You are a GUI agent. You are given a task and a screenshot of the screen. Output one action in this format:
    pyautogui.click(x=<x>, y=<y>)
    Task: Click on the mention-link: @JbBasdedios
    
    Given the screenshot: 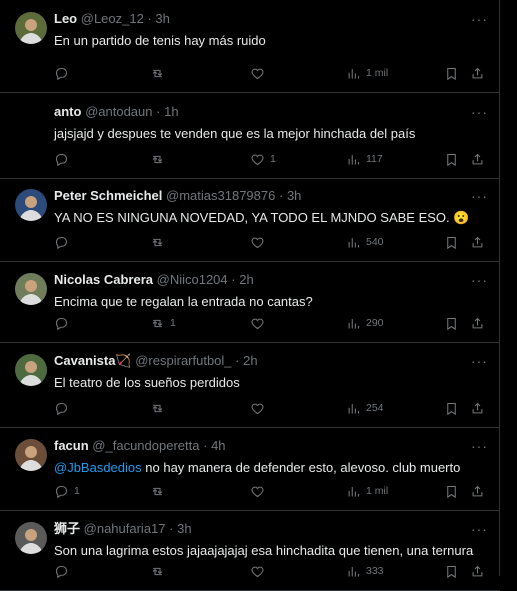 What is the action you would take?
    pyautogui.click(x=98, y=467)
    